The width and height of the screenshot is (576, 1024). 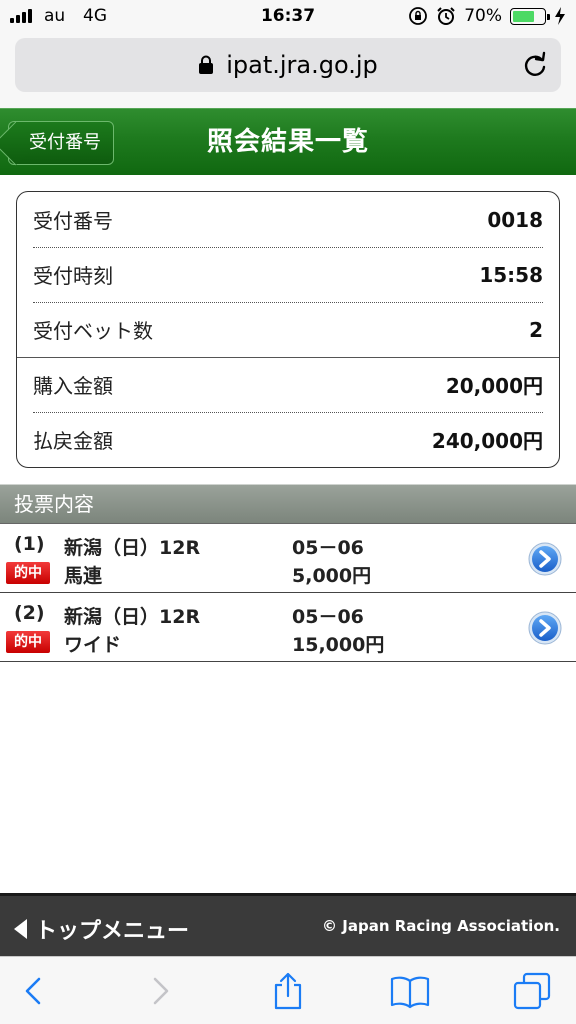 What do you see at coordinates (511, 274) in the screenshot?
I see `summary-value: 15:58` at bounding box center [511, 274].